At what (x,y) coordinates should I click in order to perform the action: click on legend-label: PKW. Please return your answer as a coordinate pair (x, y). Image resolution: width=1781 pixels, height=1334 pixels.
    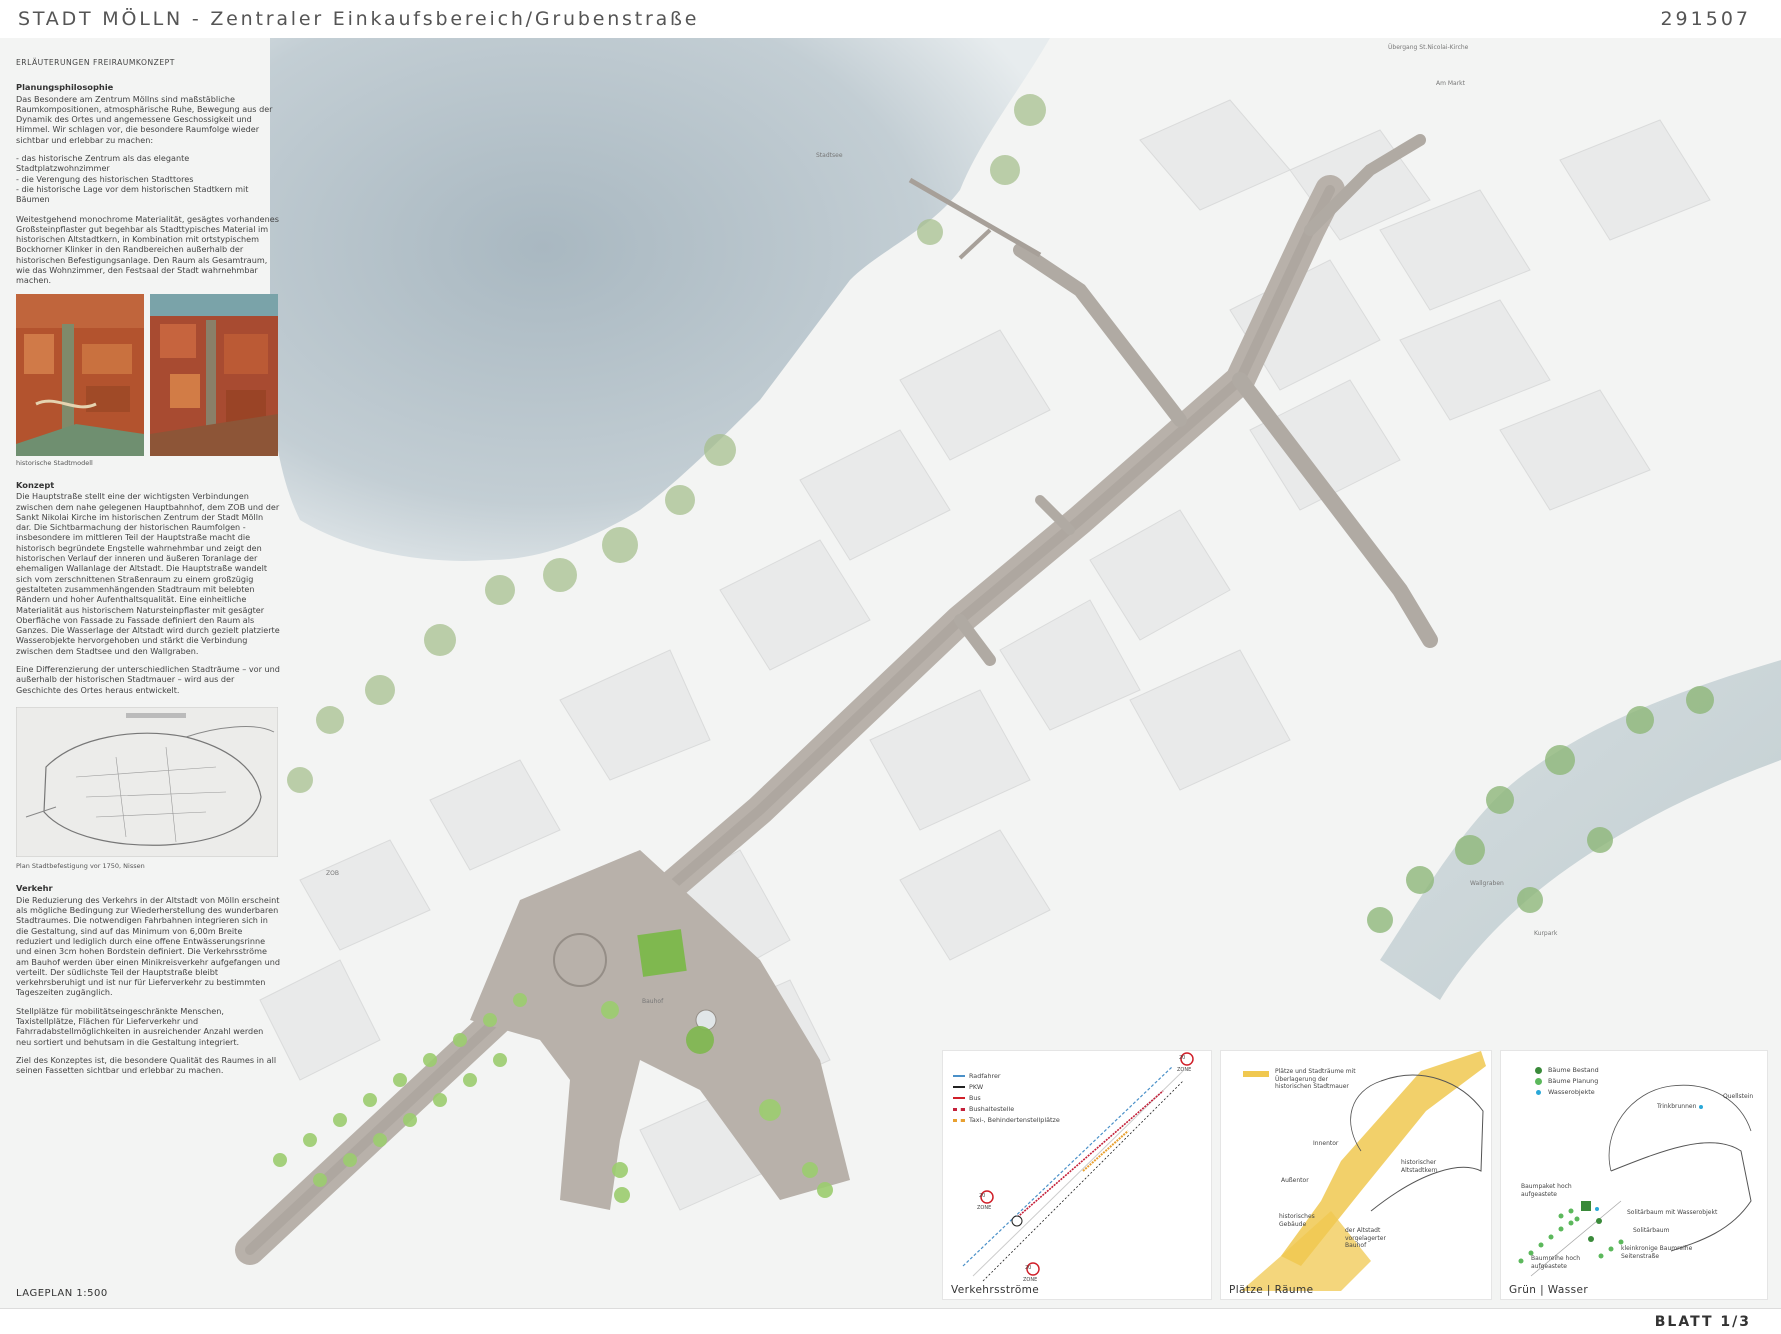
    Looking at the image, I should click on (976, 1087).